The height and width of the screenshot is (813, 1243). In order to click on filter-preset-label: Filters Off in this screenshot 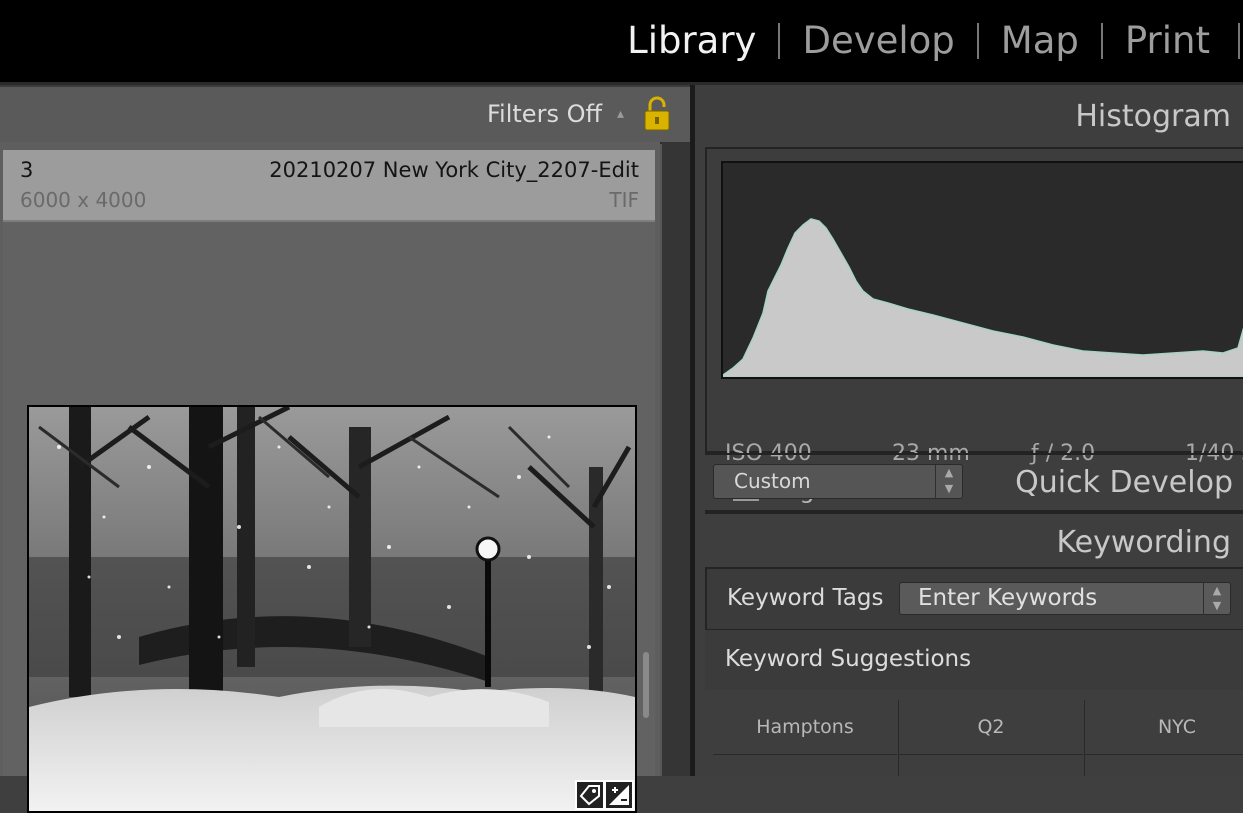, I will do `click(544, 114)`.